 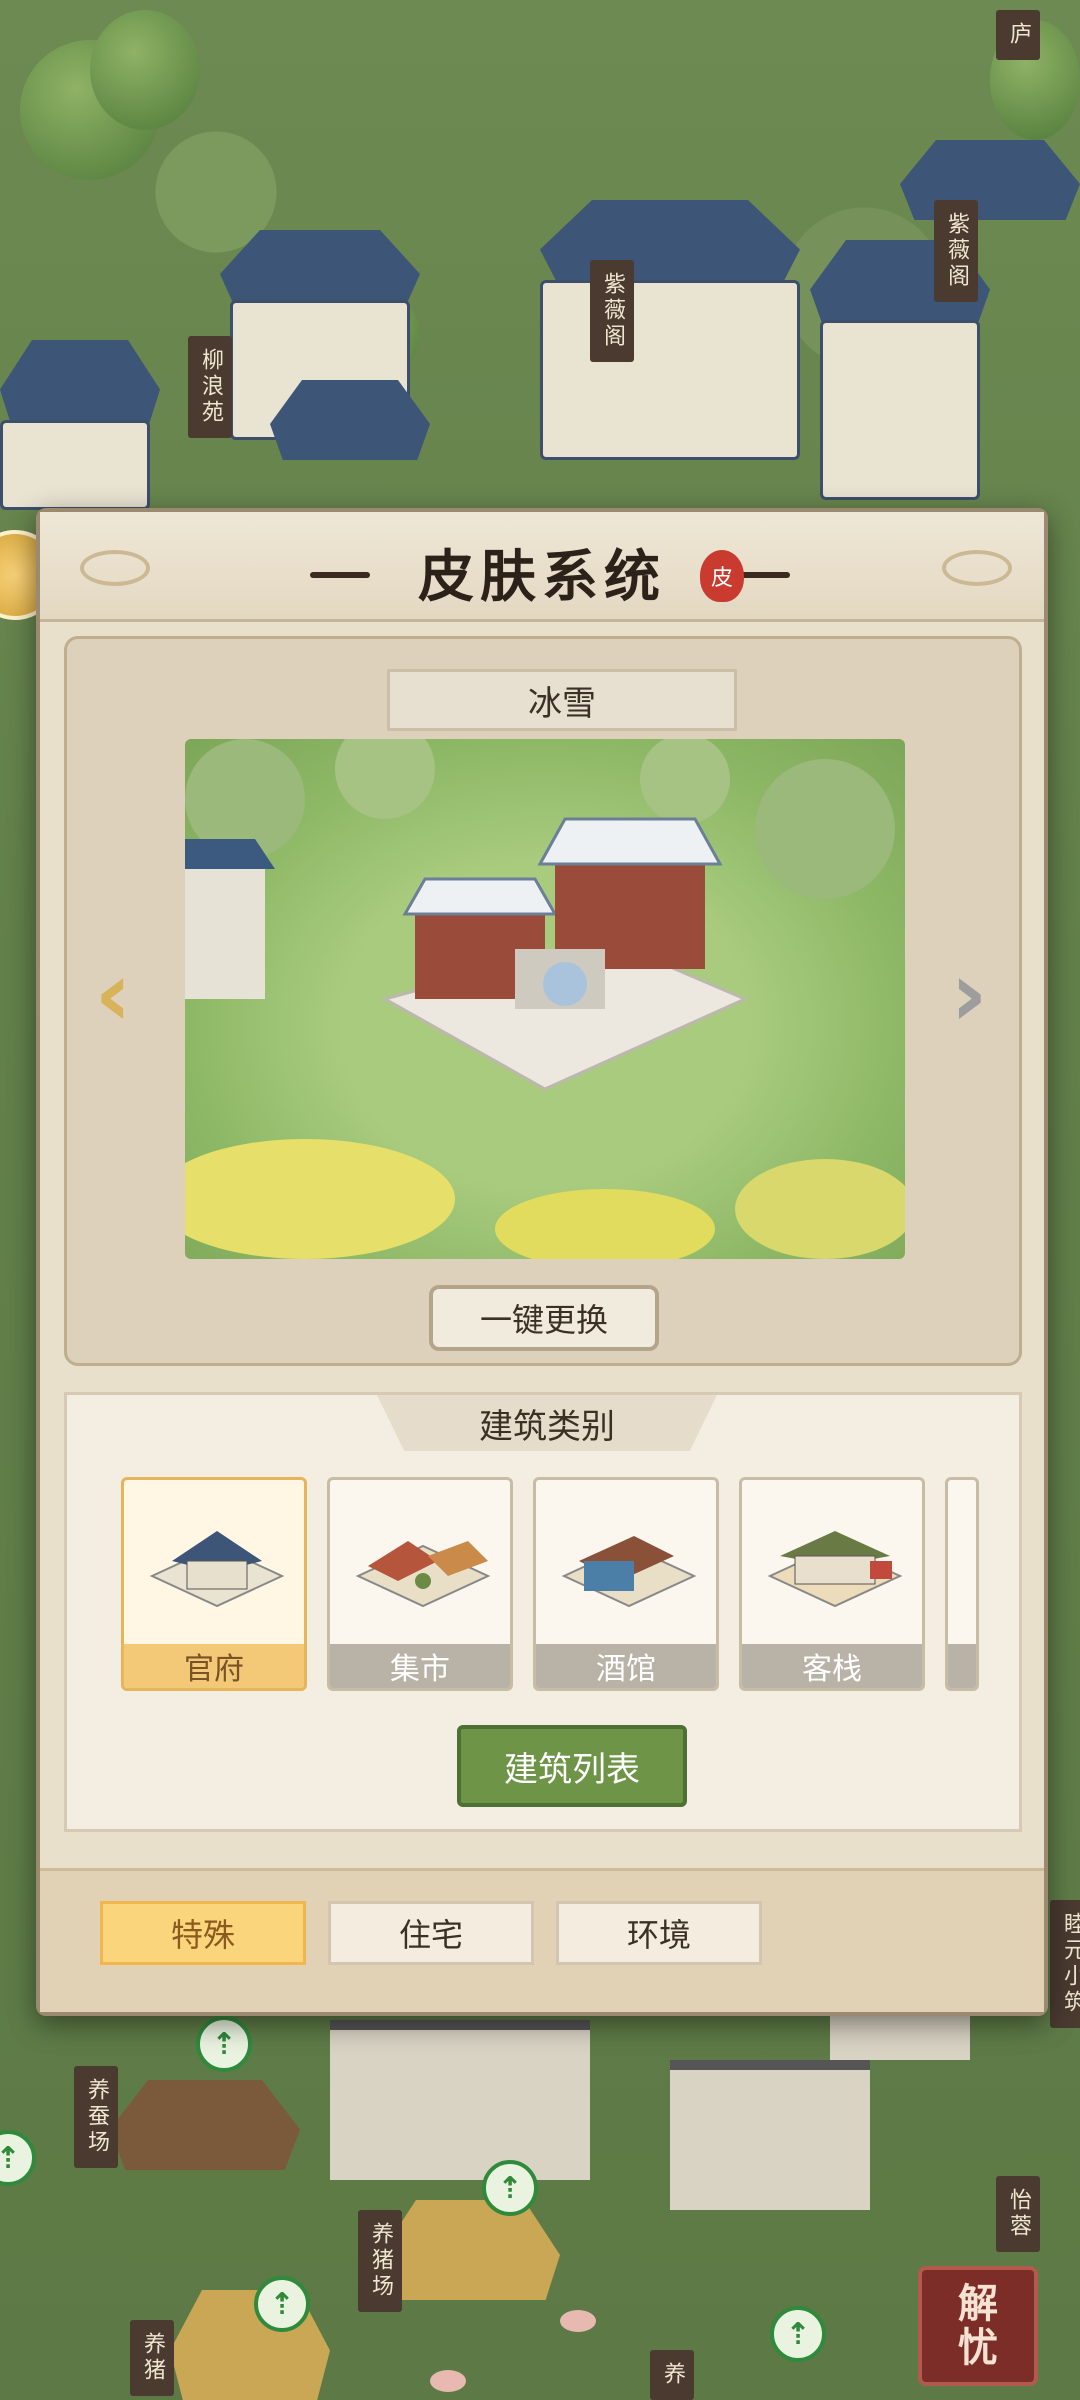 What do you see at coordinates (423, 1574) in the screenshot?
I see `market-thumbnail` at bounding box center [423, 1574].